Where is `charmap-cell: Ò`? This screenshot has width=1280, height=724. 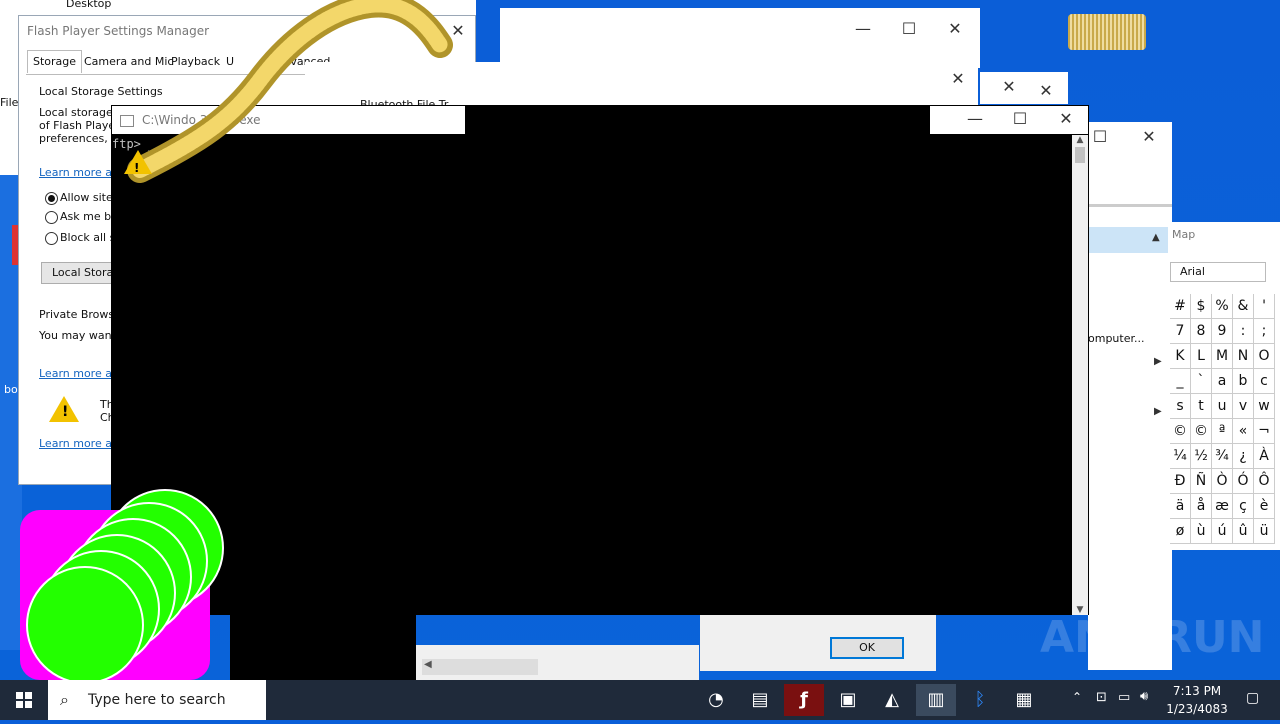
charmap-cell: Ò is located at coordinates (1222, 481).